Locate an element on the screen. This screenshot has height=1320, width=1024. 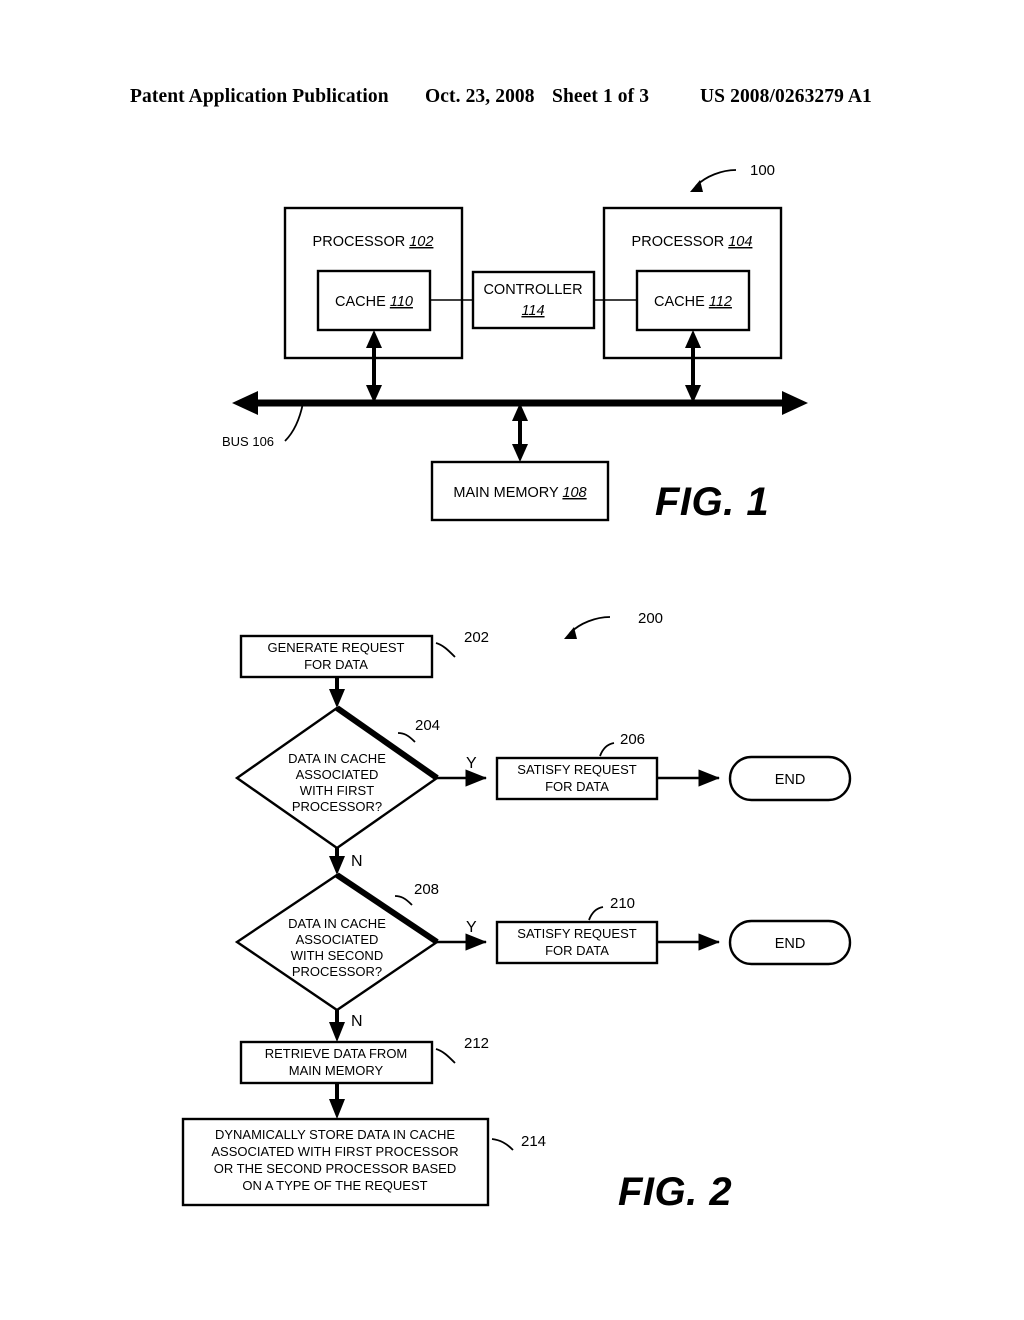
decision-204-ref: 204 is located at coordinates (427, 725).